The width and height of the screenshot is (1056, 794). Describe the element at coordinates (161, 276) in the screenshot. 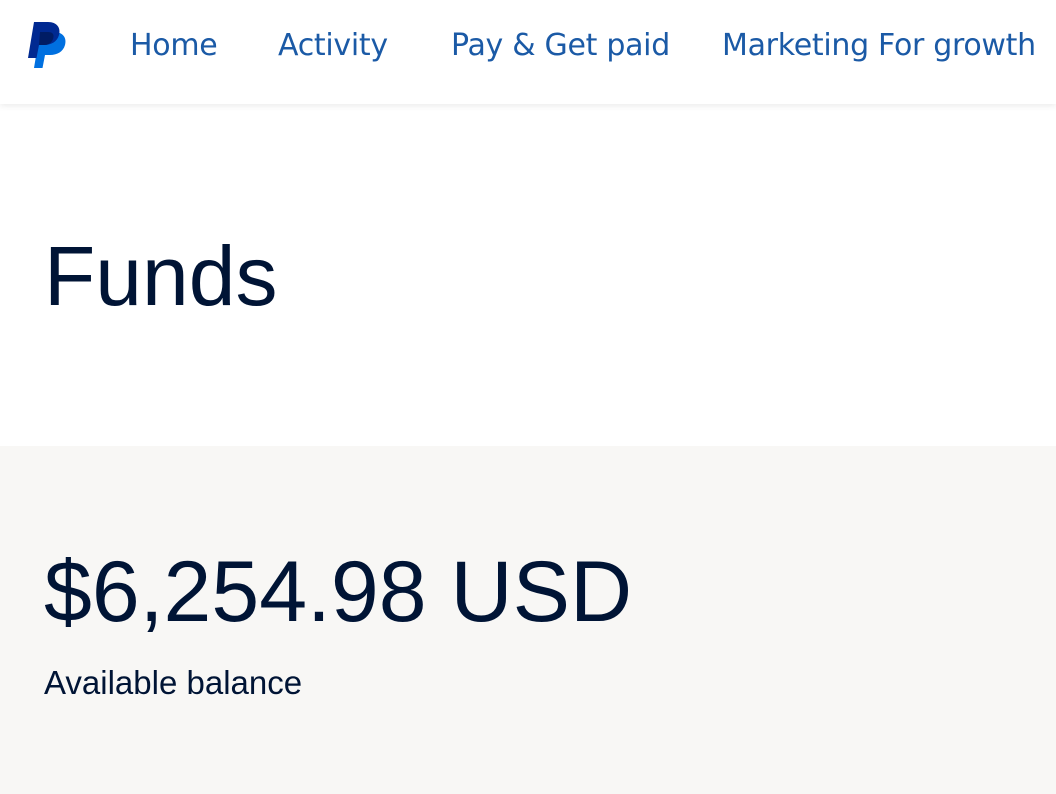

I see `page-title: Funds` at that location.